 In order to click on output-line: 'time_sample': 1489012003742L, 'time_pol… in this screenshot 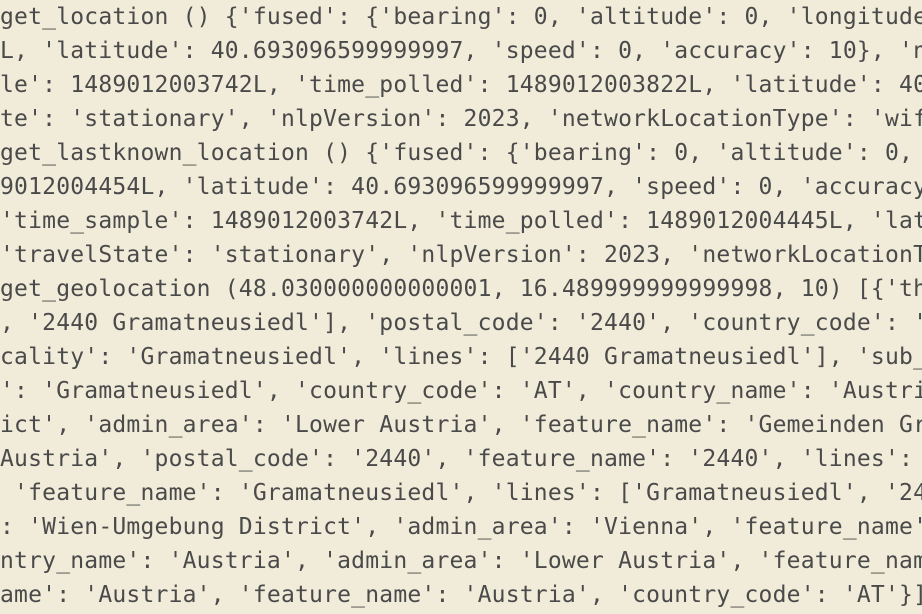, I will do `click(461, 221)`.